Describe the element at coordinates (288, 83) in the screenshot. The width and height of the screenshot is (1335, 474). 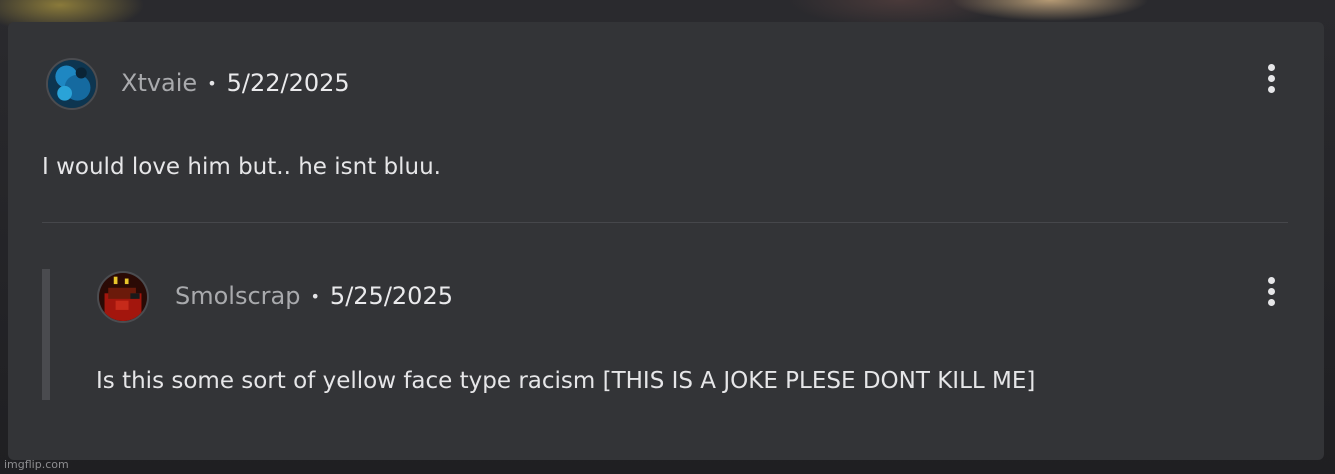
I see `comment-date: 5/22/2025` at that location.